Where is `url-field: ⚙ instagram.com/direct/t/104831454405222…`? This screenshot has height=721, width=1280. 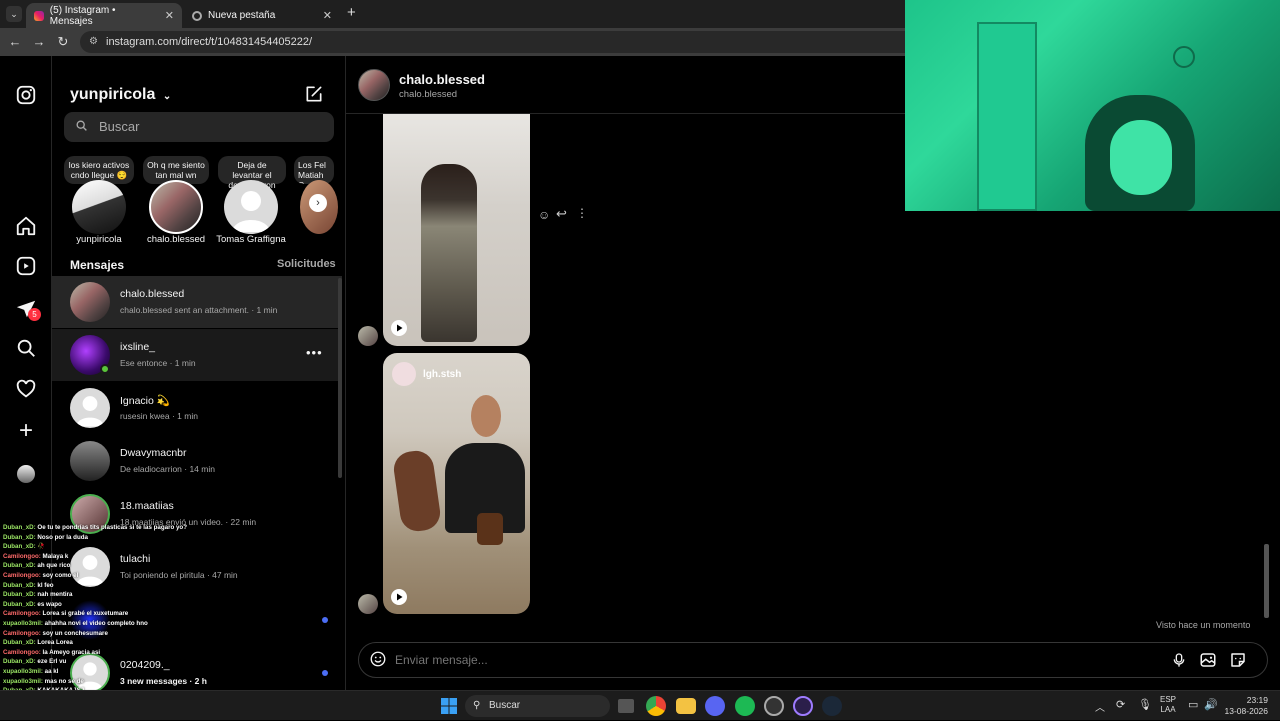
url-field: ⚙ instagram.com/direct/t/104831454405222… is located at coordinates (530, 42).